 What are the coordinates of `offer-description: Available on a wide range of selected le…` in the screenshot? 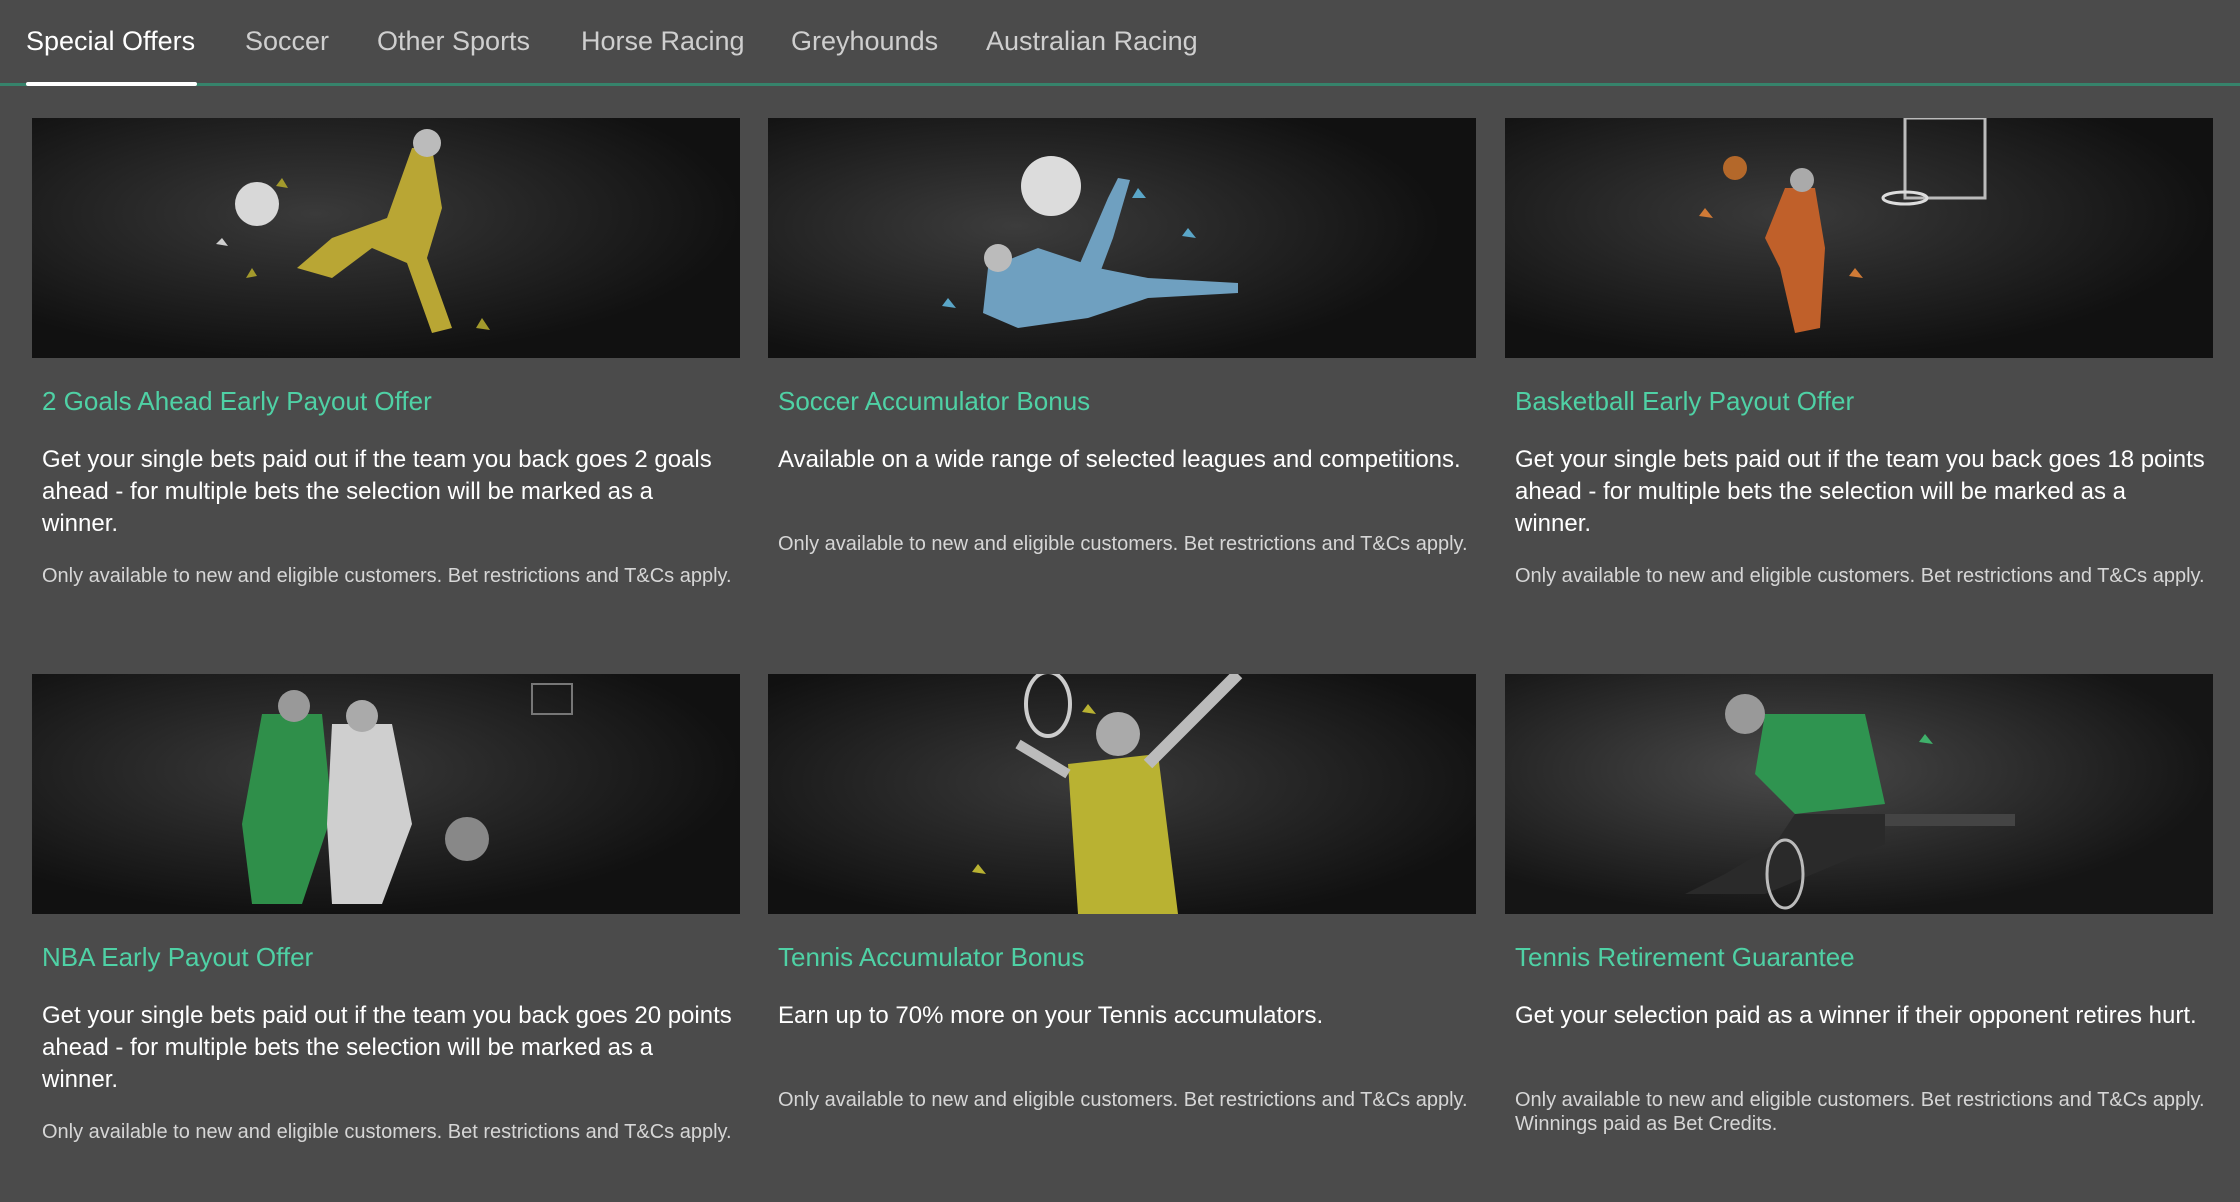 It's located at (1119, 459).